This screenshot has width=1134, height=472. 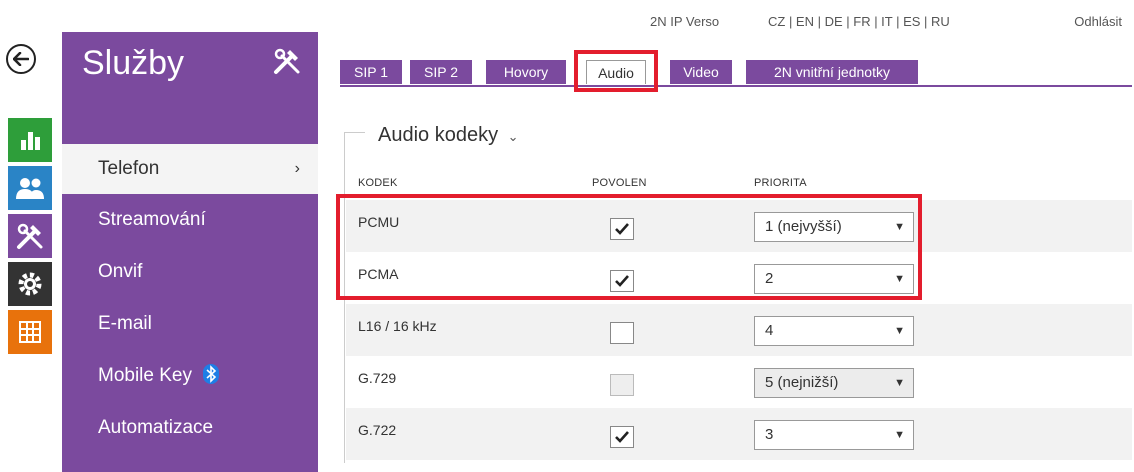 I want to click on nav-status-button, so click(x=30, y=140).